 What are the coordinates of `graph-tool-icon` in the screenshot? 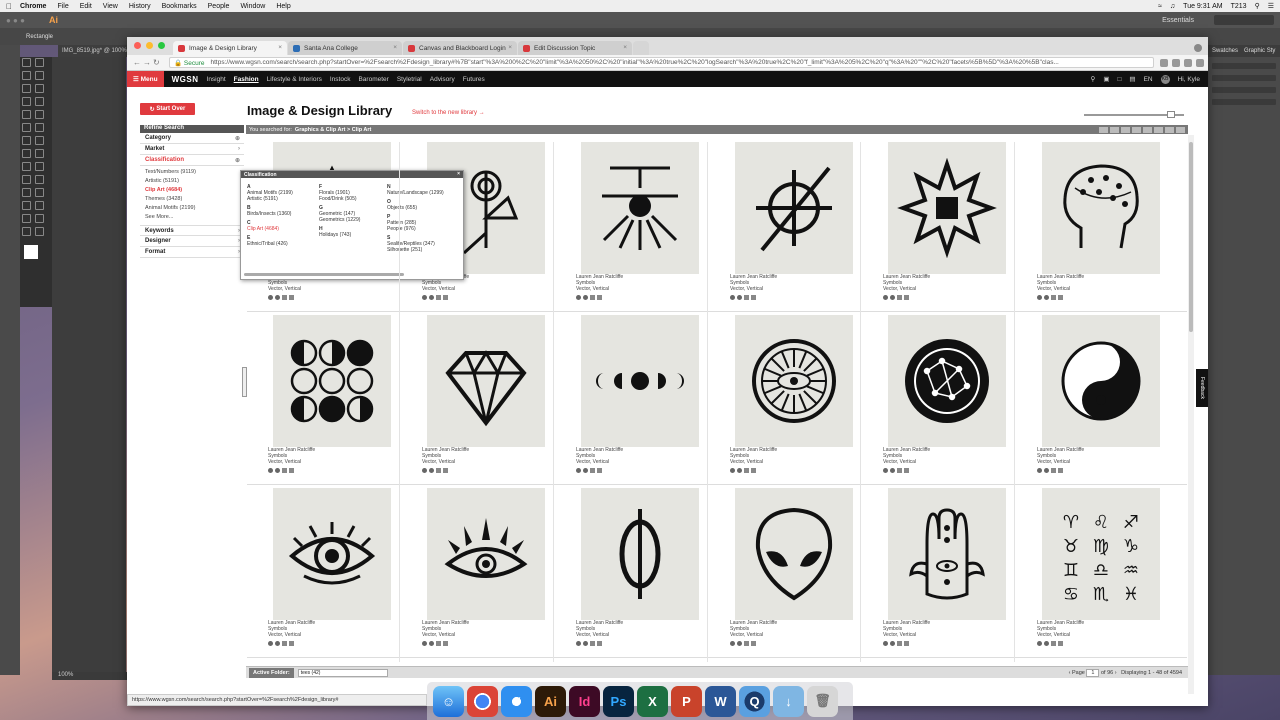 It's located at (39, 205).